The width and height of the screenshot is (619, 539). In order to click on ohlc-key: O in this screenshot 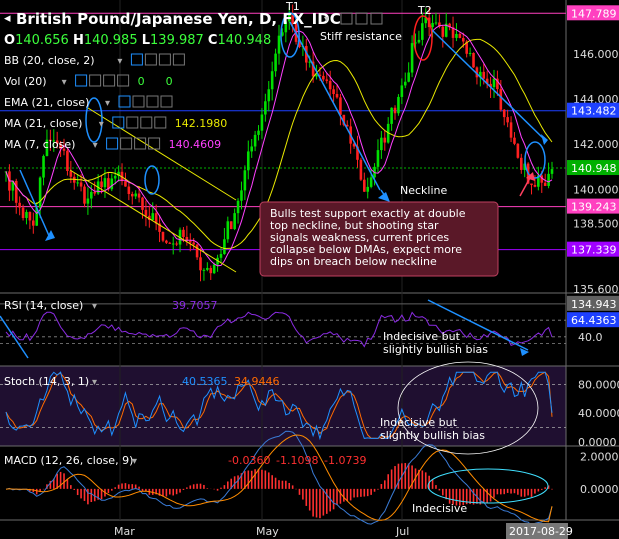, I will do `click(9, 40)`.